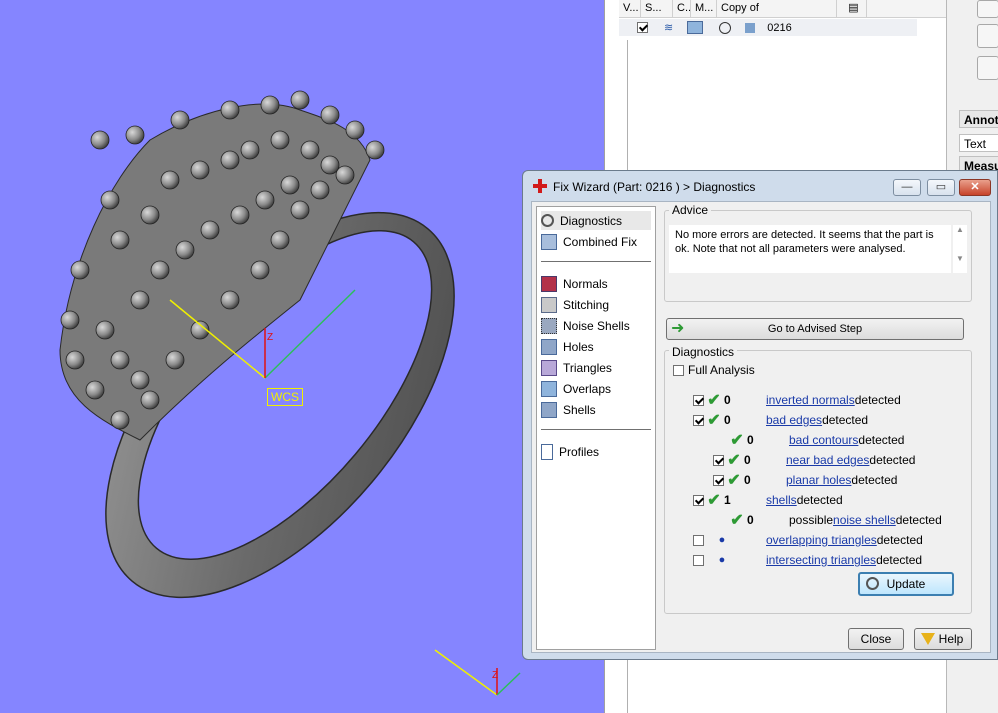  Describe the element at coordinates (642, 27) in the screenshot. I see `part-visible-checkbox` at that location.